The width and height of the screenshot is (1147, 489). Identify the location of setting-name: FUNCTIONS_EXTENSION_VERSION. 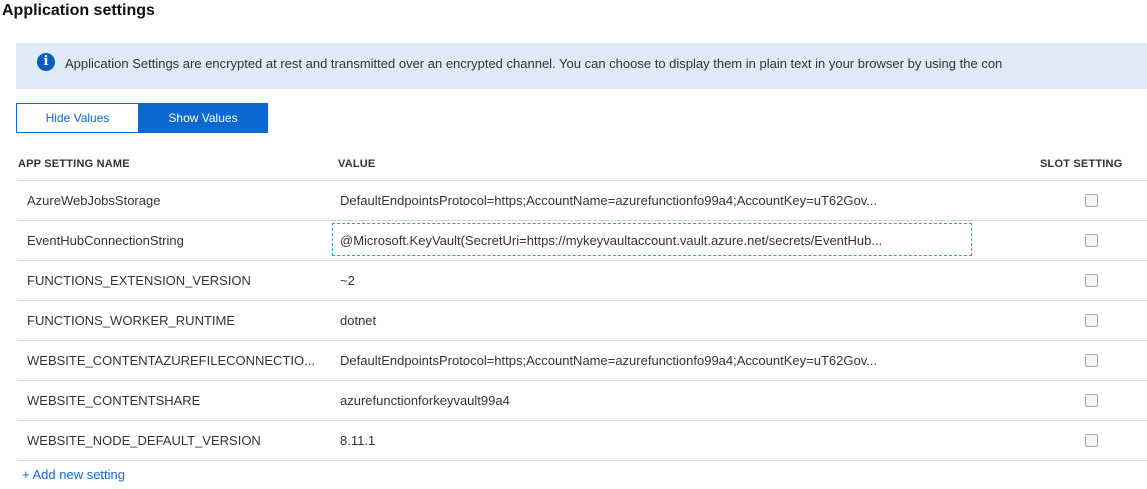
(139, 280).